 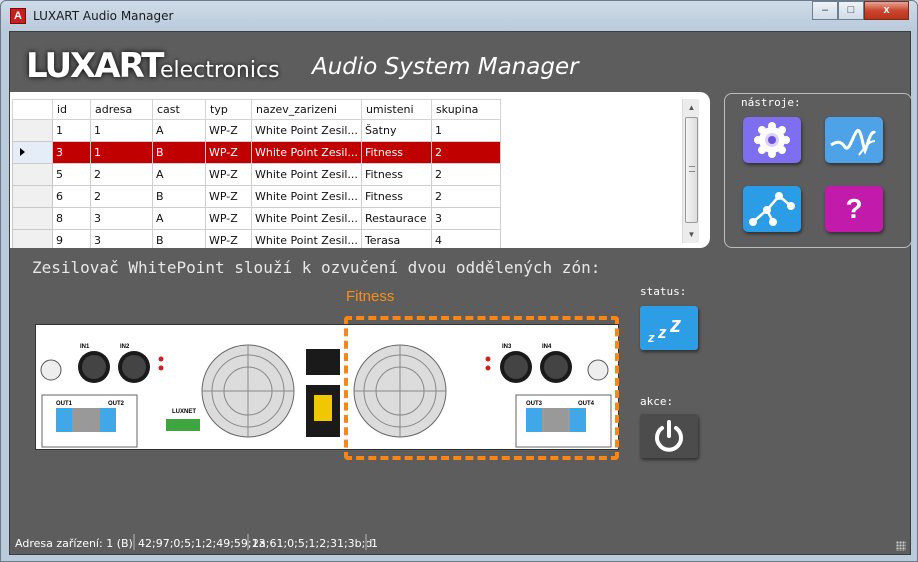 I want to click on window-title: LUXART Audio Manager, so click(x=103, y=16).